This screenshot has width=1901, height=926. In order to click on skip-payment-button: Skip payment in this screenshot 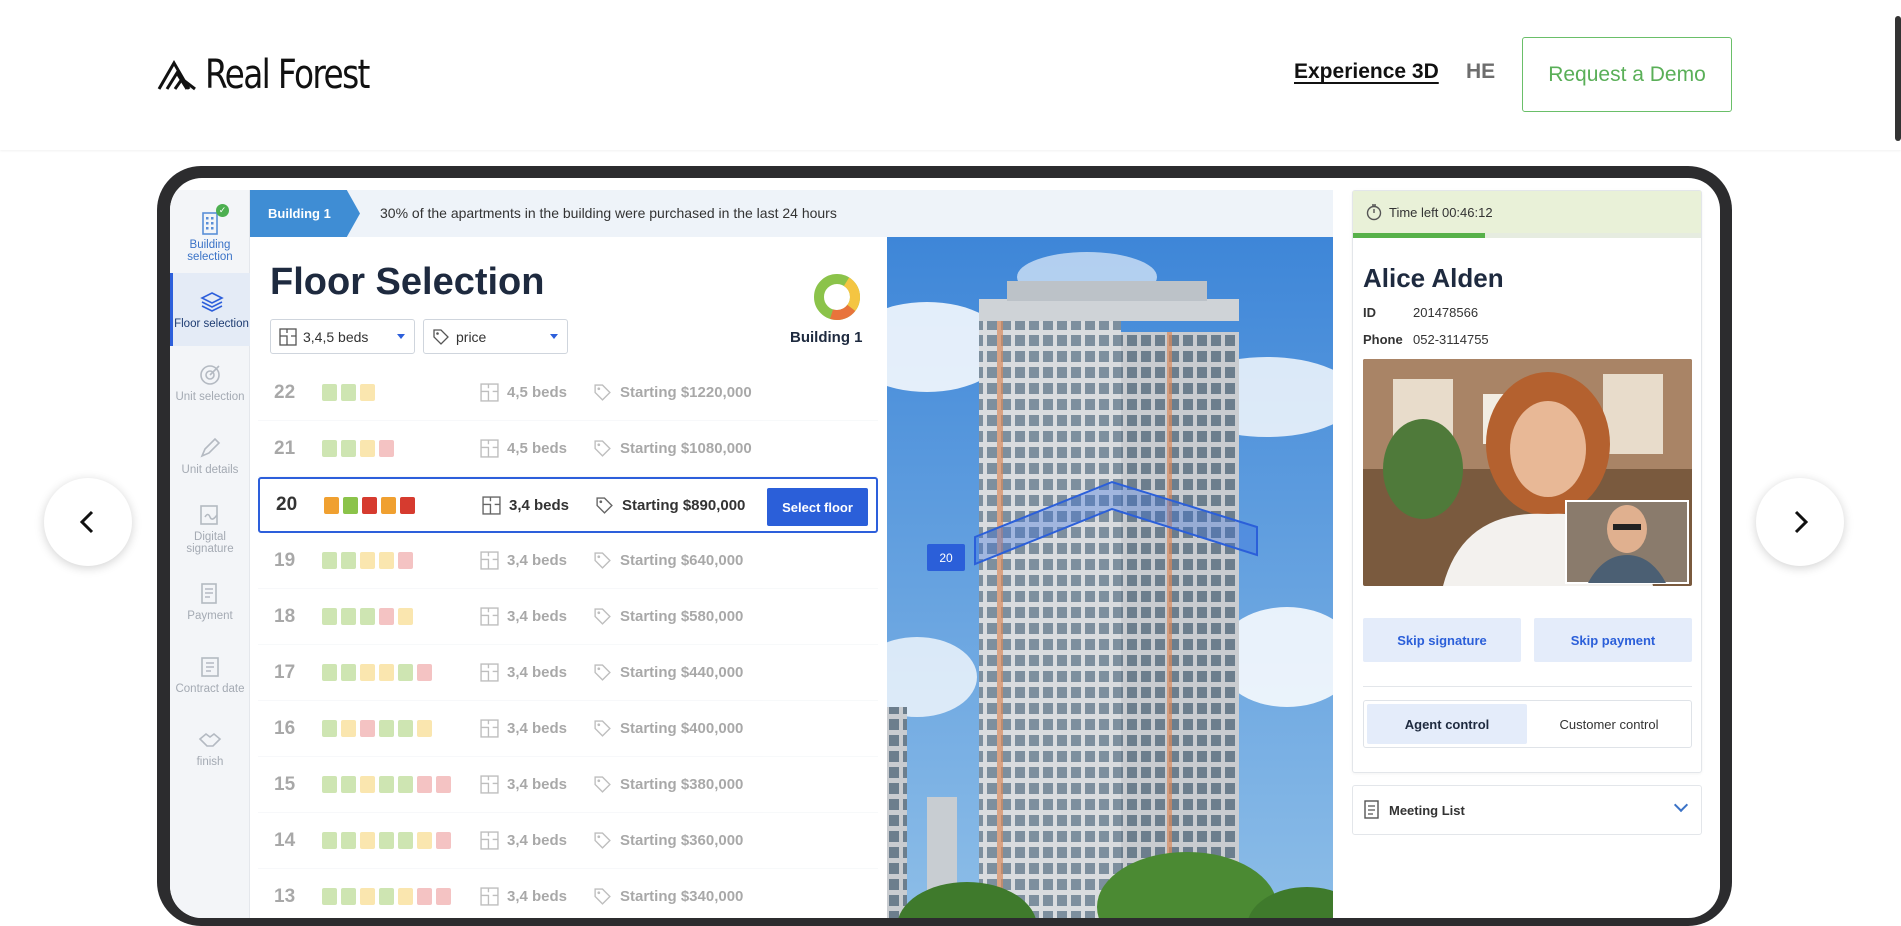, I will do `click(1613, 640)`.